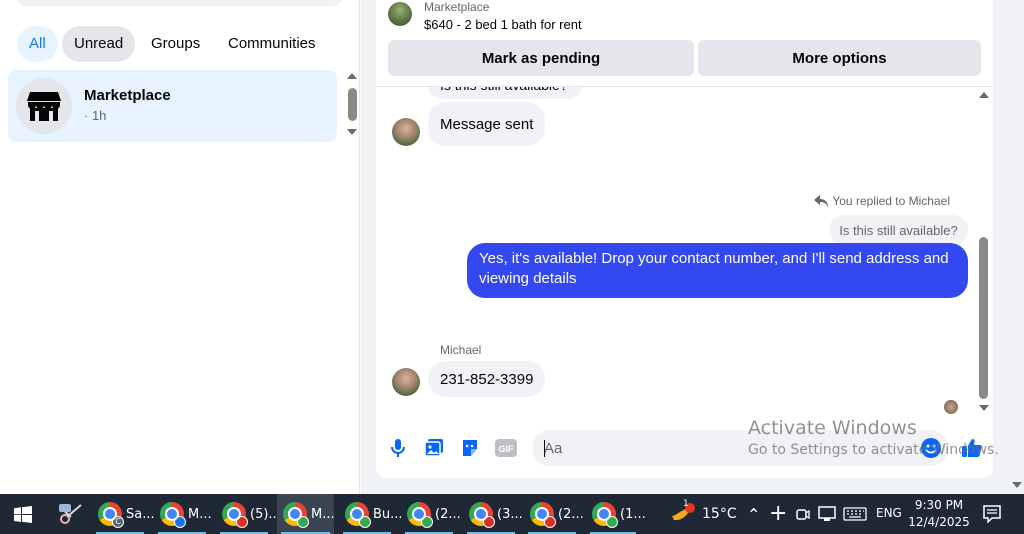 The image size is (1024, 534). Describe the element at coordinates (457, 7) in the screenshot. I see `listing-source: Marketplace` at that location.